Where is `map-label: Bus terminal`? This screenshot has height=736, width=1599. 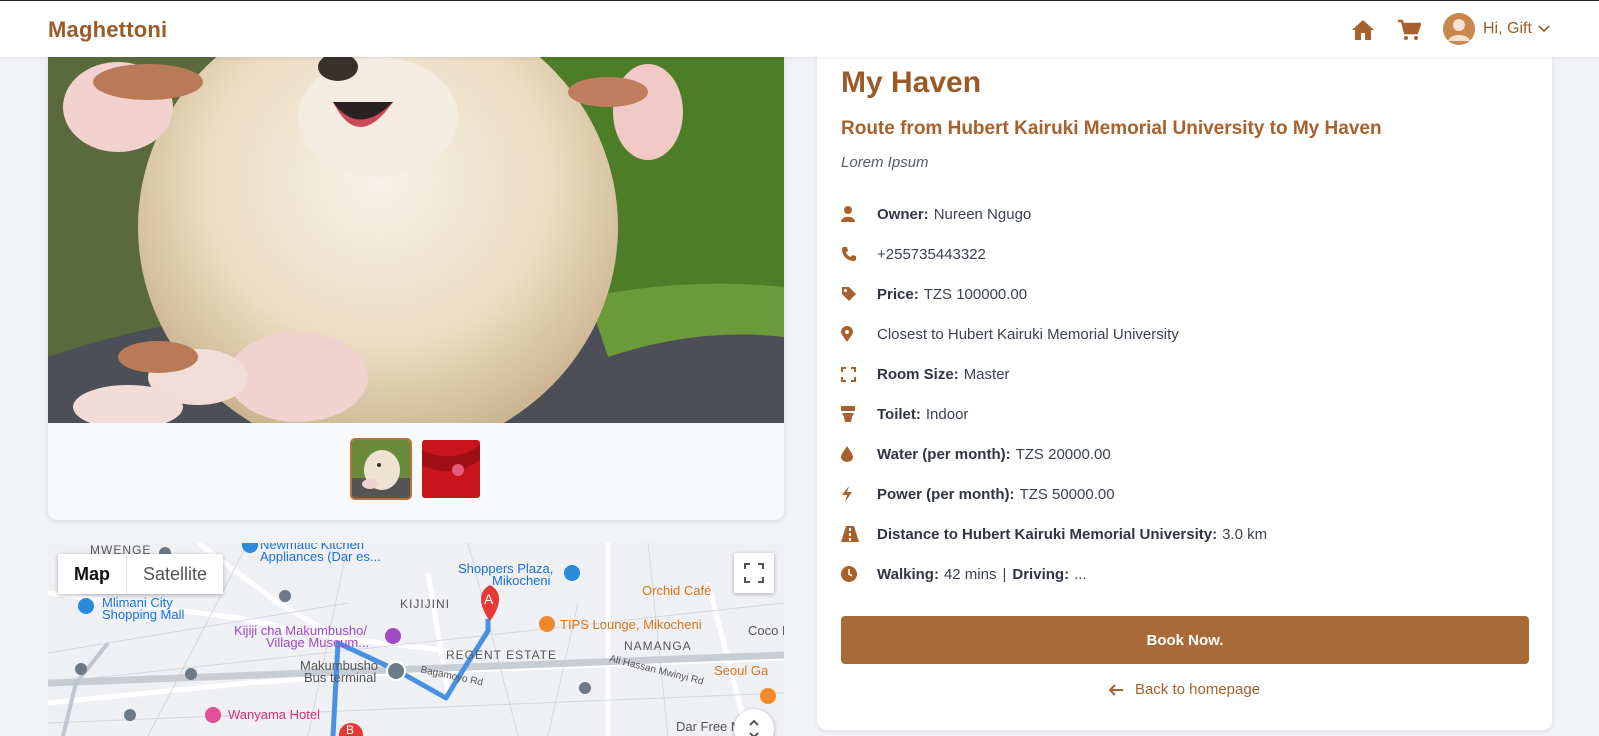 map-label: Bus terminal is located at coordinates (340, 677).